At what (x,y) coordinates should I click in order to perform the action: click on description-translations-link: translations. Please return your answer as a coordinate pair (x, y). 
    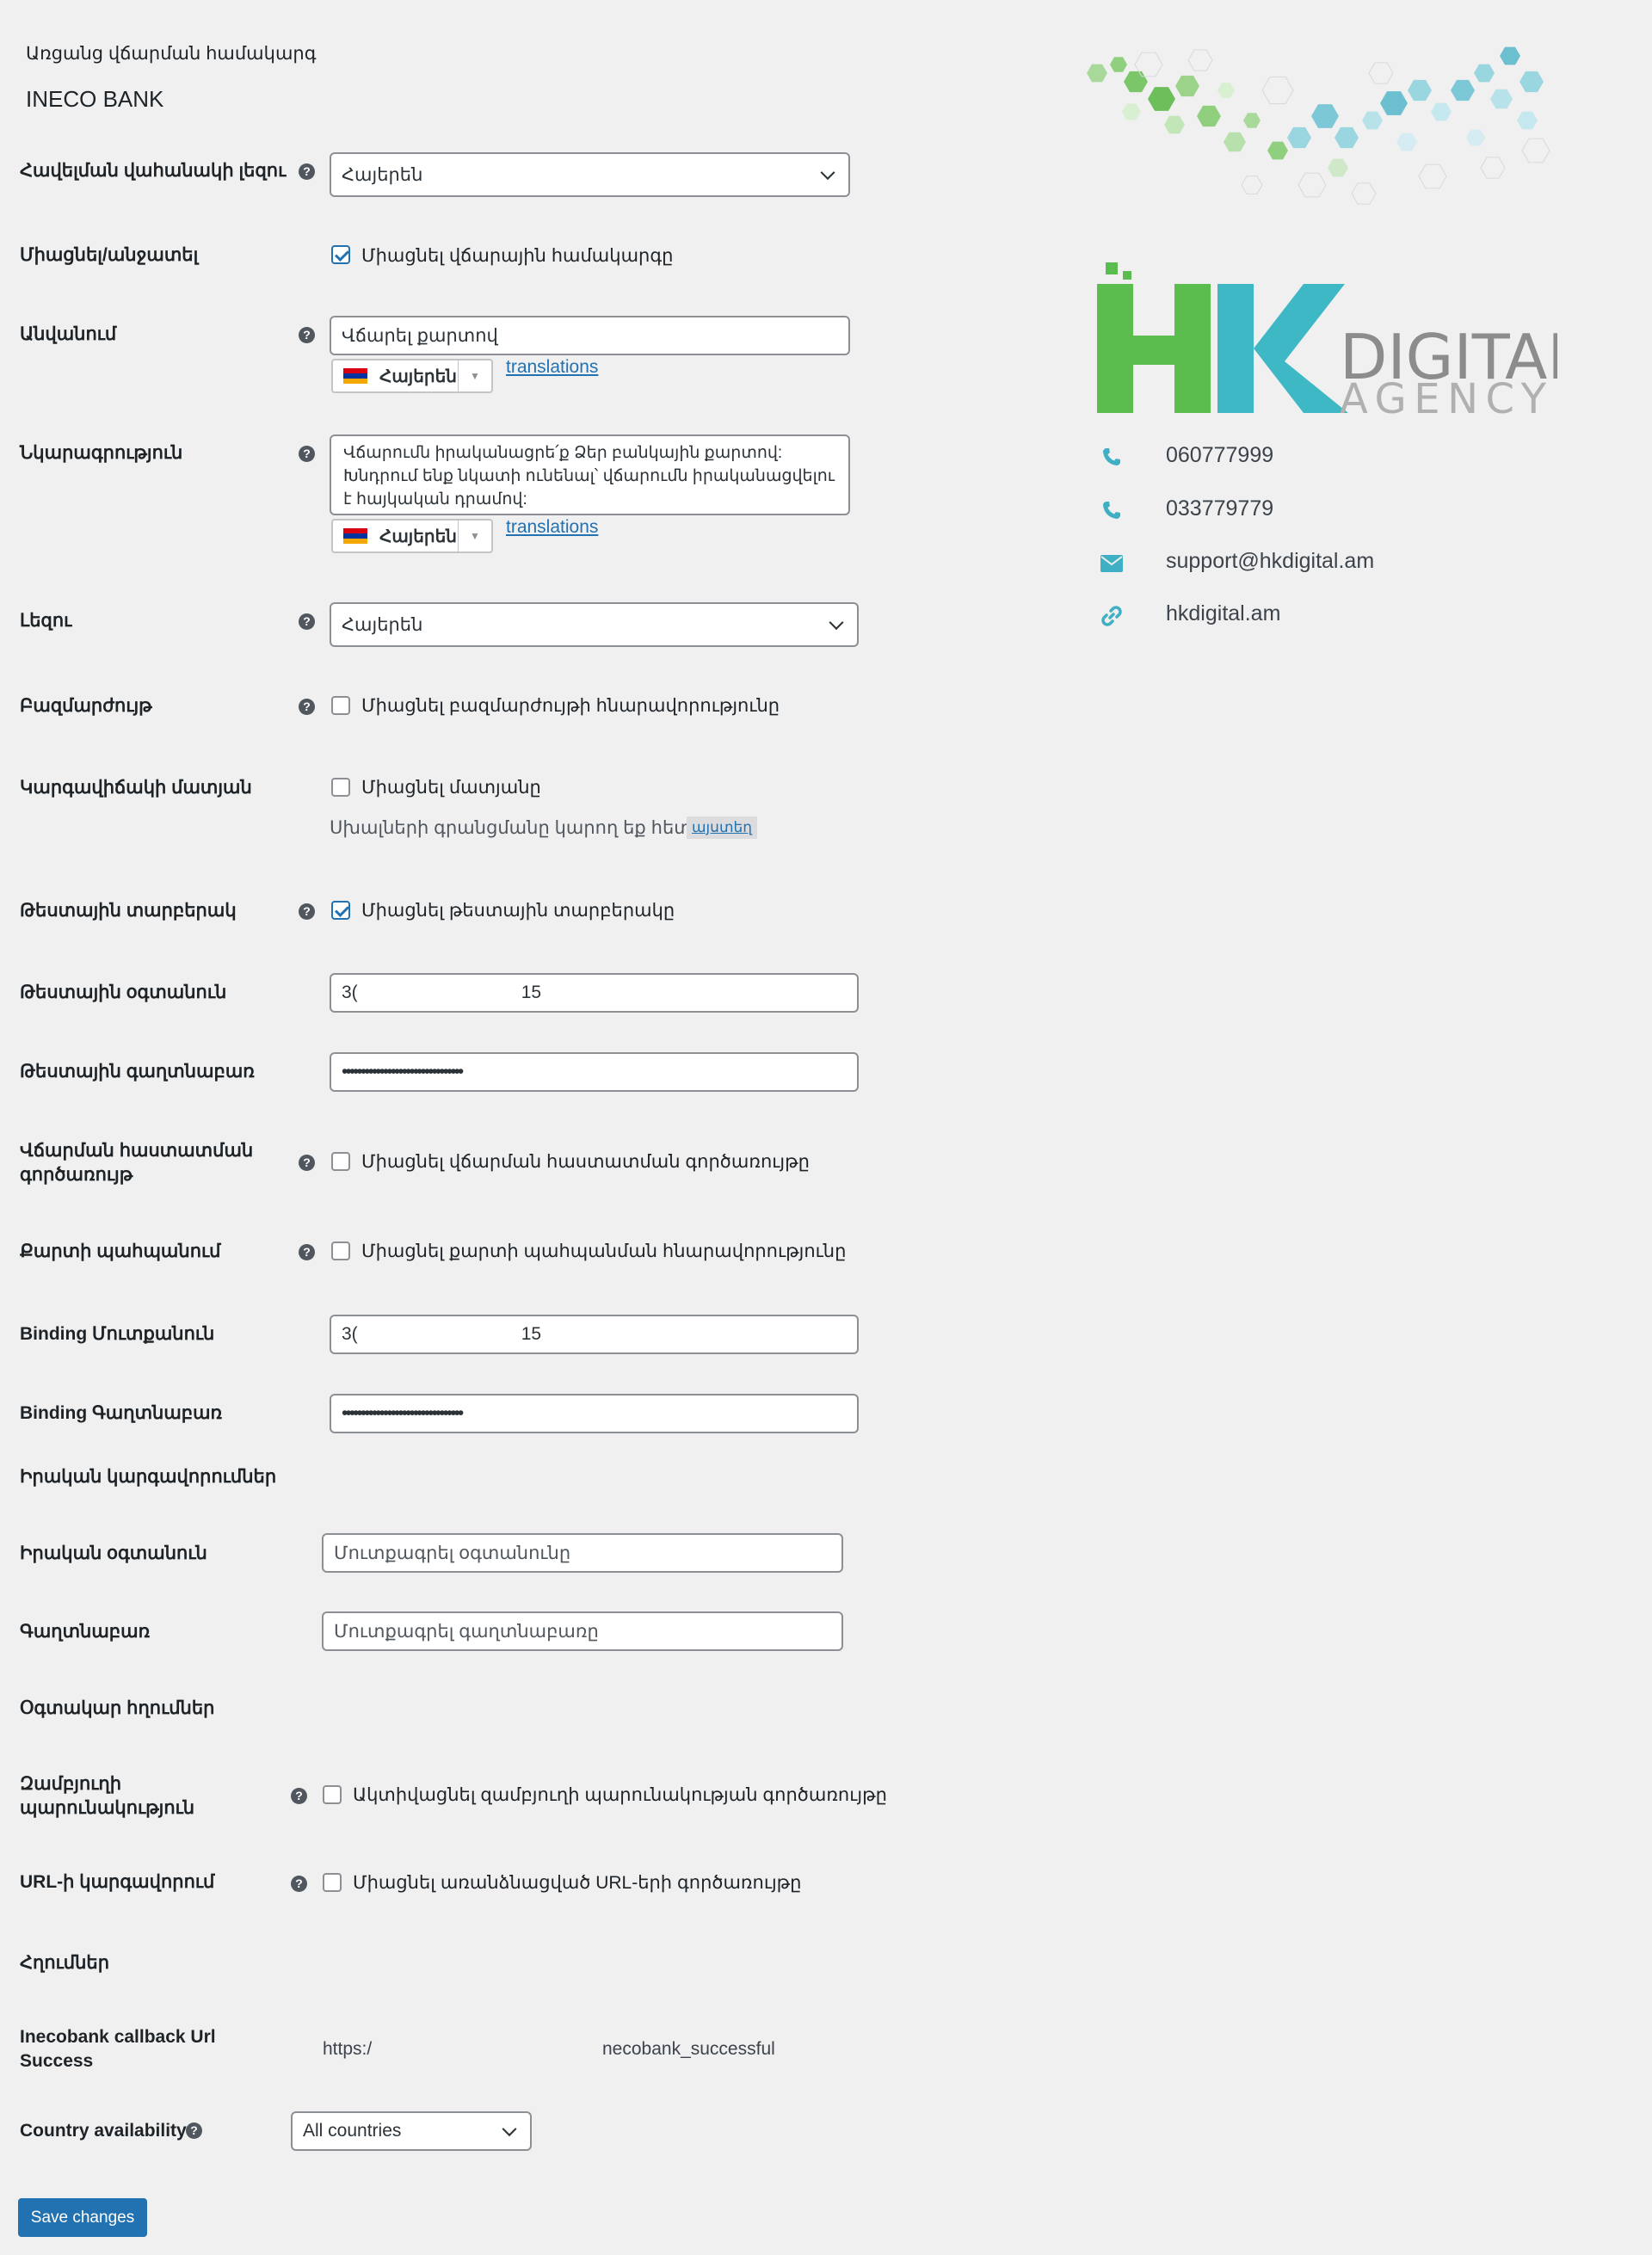
    Looking at the image, I should click on (552, 527).